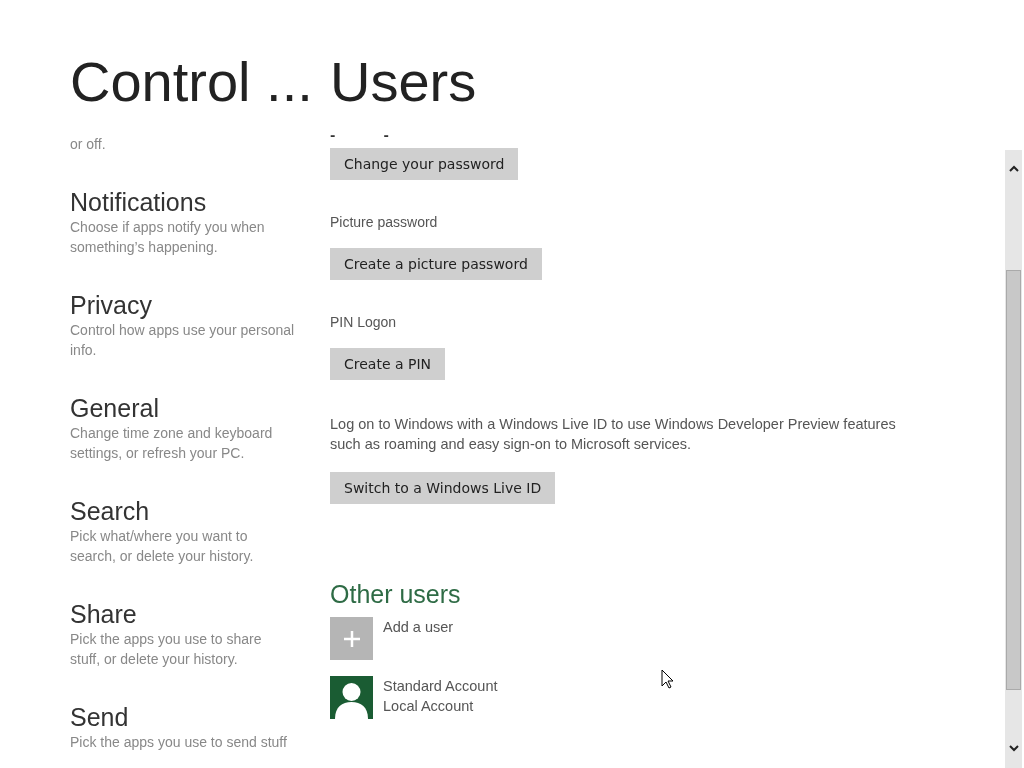  I want to click on action-button: Switch to a Windows Live ID, so click(443, 488).